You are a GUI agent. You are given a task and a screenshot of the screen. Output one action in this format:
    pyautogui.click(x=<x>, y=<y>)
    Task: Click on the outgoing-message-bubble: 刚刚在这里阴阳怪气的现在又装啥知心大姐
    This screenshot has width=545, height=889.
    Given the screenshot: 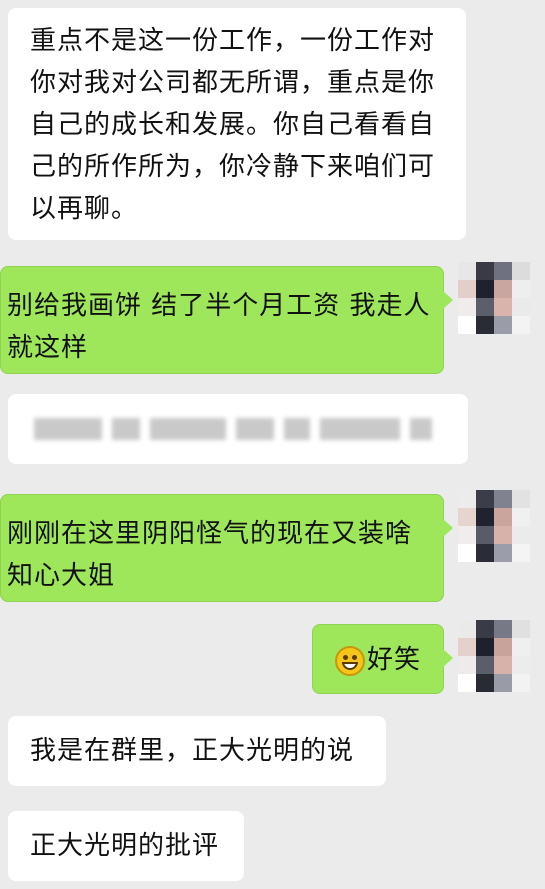 What is the action you would take?
    pyautogui.click(x=226, y=548)
    